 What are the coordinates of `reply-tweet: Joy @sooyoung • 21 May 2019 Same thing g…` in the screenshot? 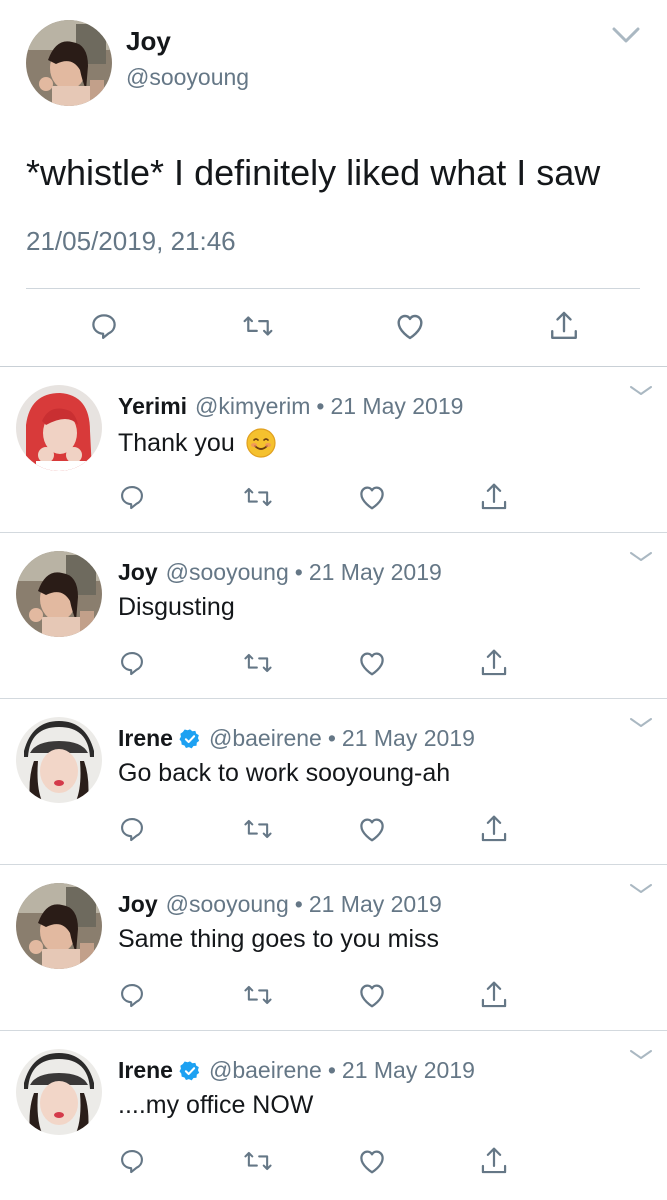 It's located at (333, 948).